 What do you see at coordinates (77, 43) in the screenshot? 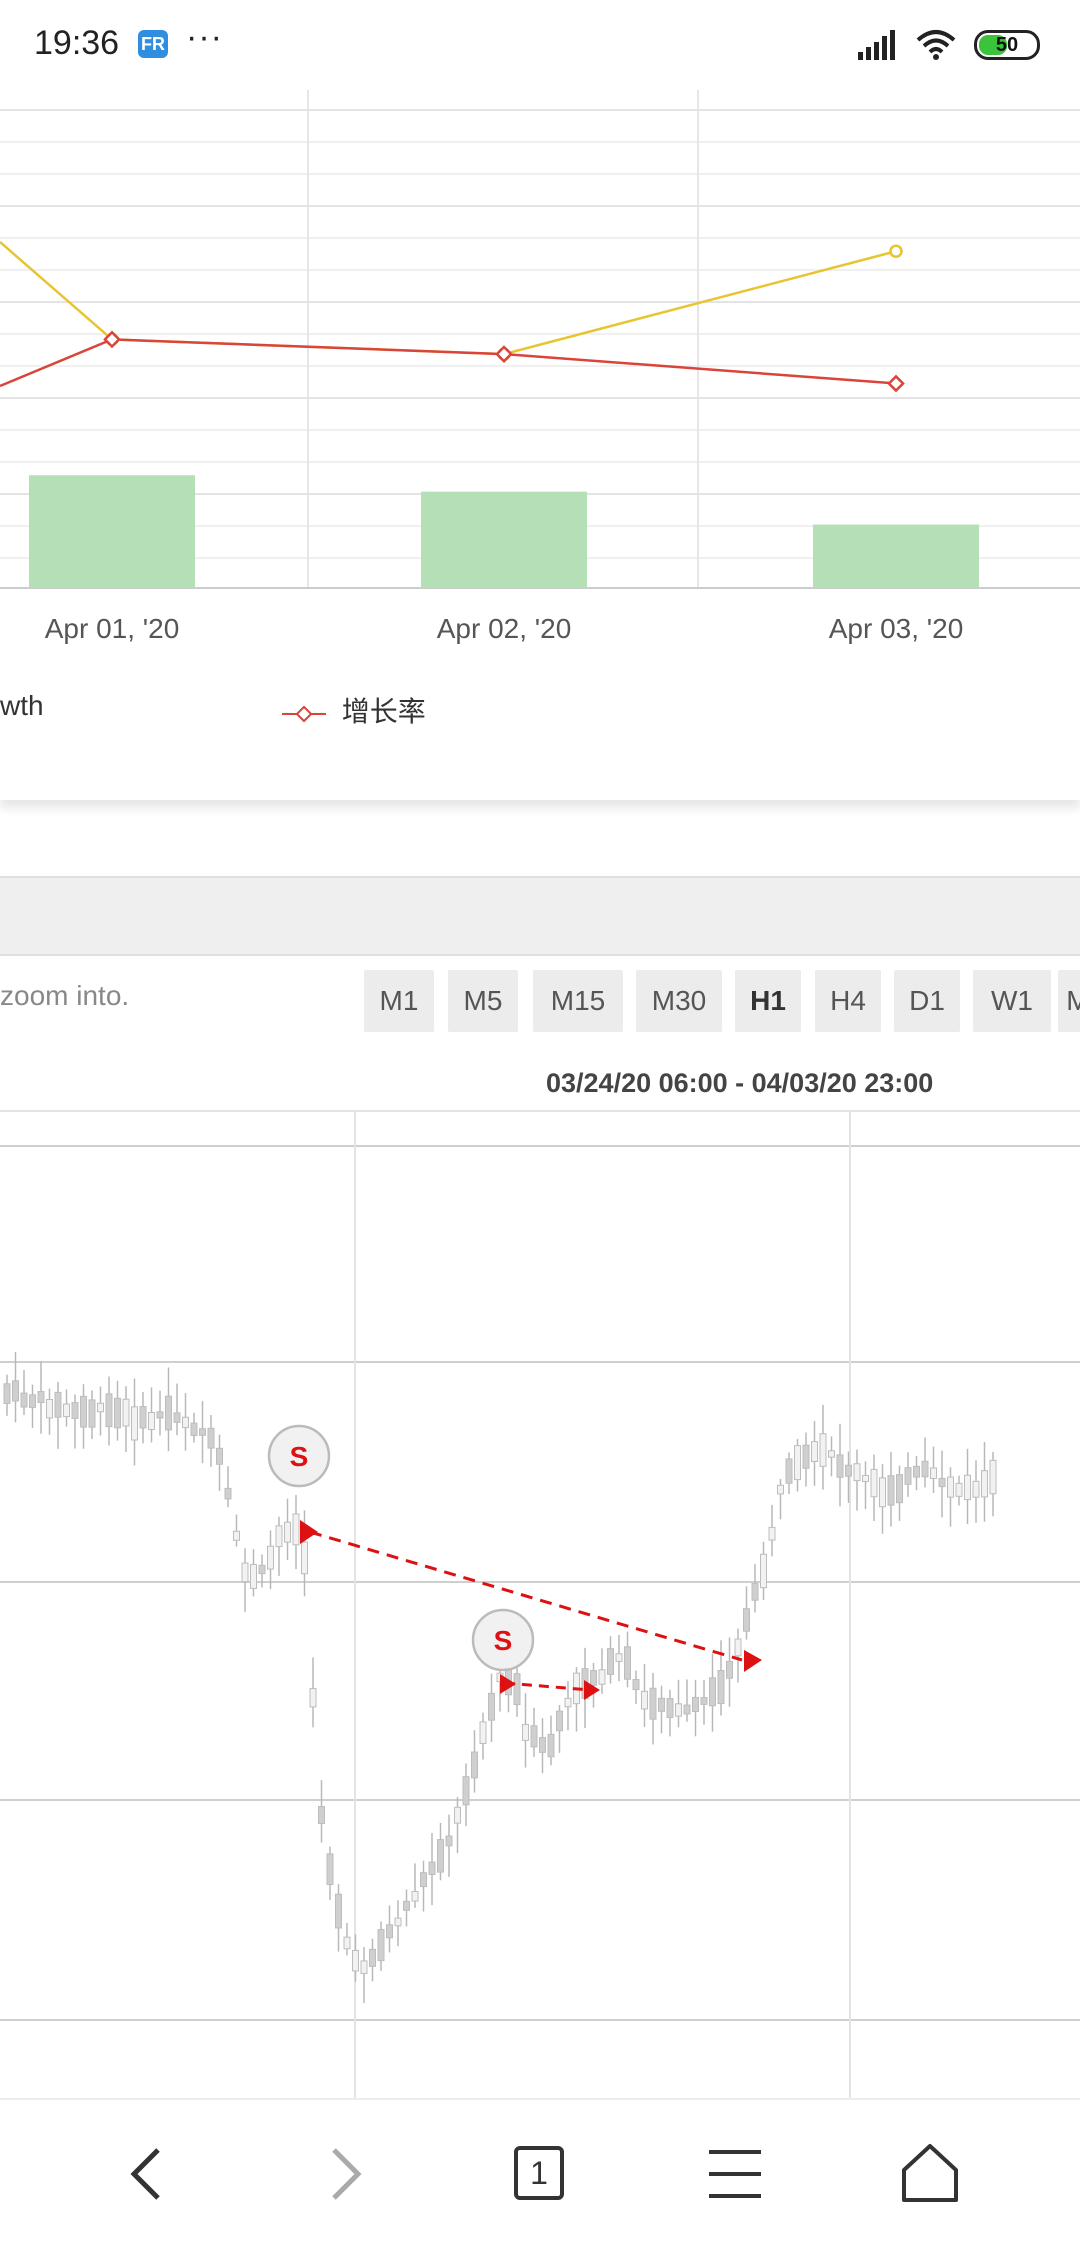
I see `status-time: 19:36` at bounding box center [77, 43].